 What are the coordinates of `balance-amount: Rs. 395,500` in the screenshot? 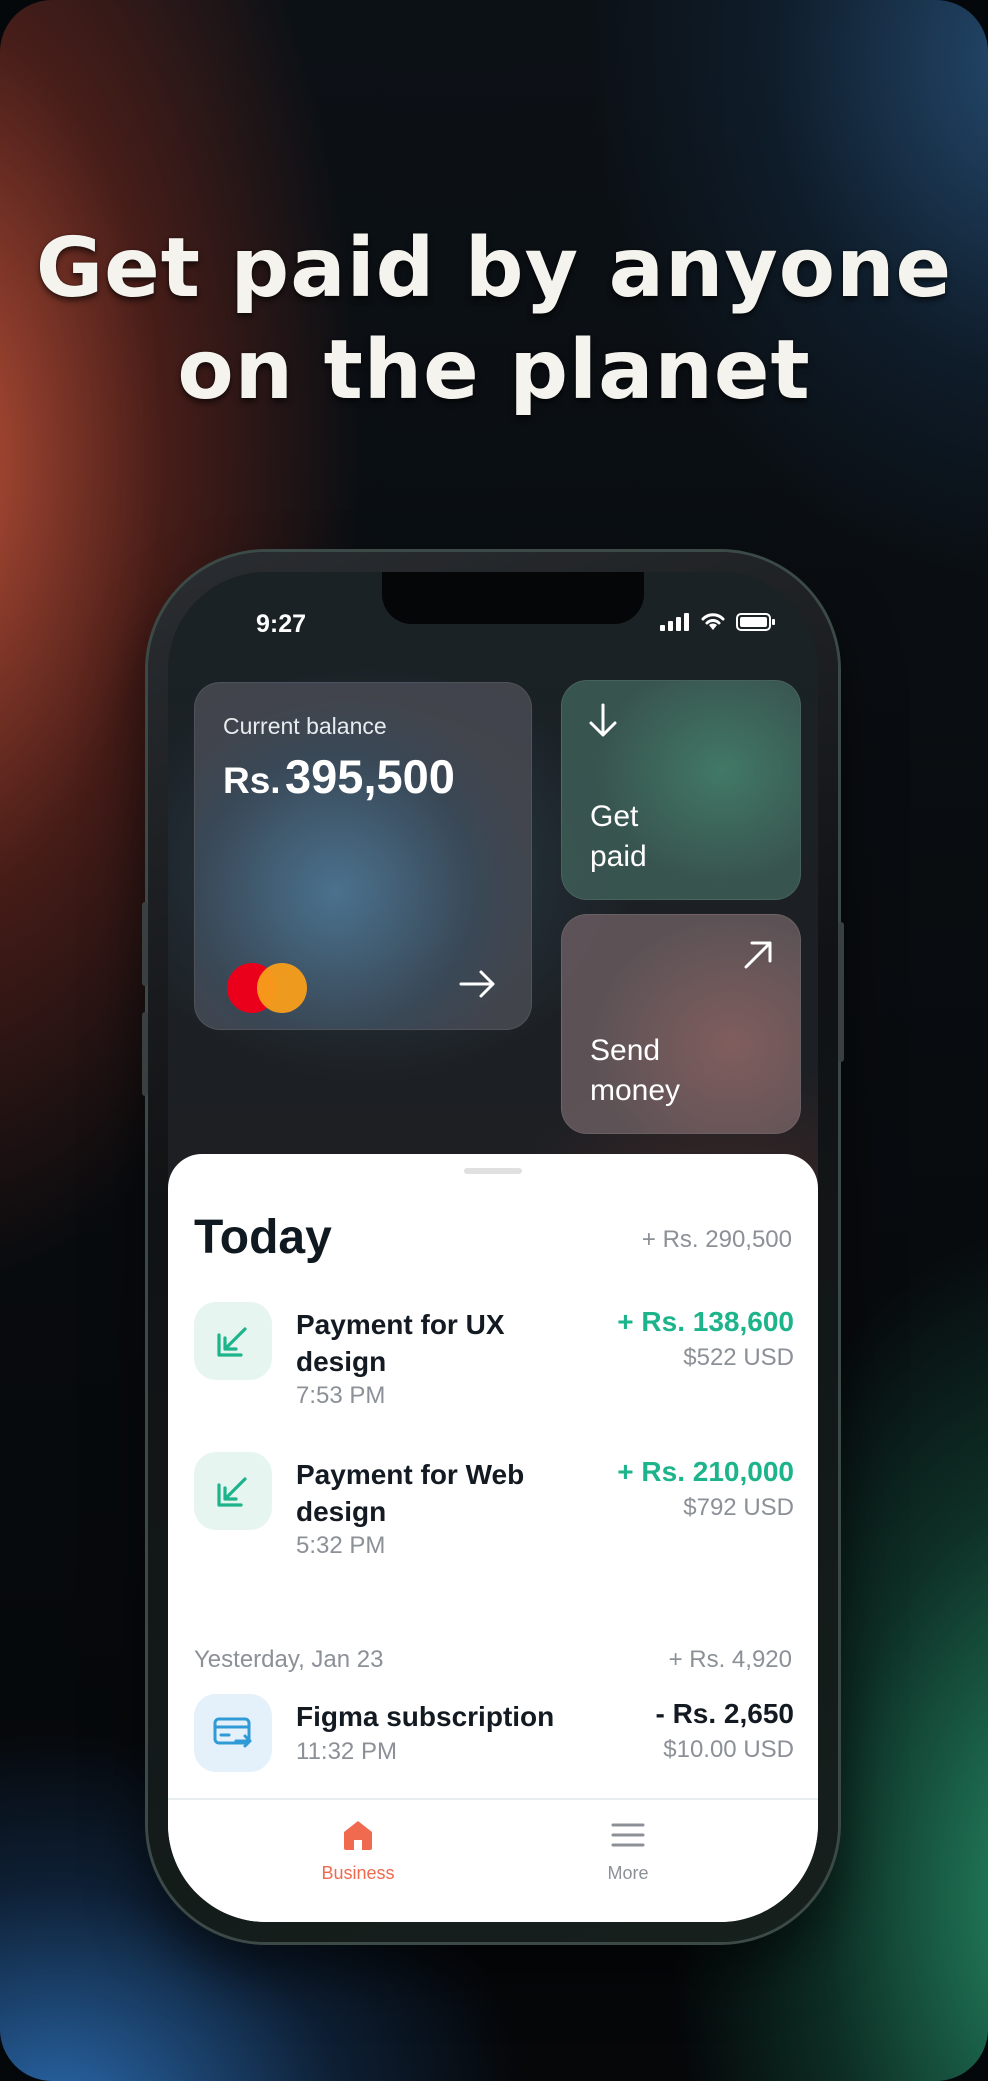 It's located at (339, 776).